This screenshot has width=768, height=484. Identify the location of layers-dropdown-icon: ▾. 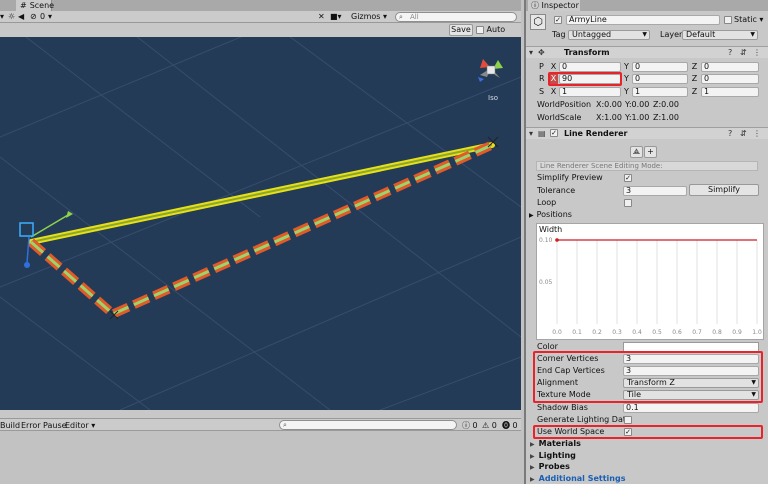
(50, 17).